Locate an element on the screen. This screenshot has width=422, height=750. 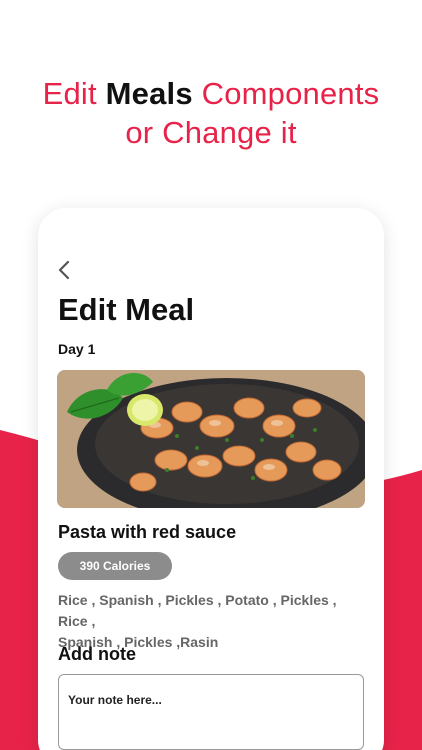
shrimp-dish-illustration is located at coordinates (211, 439).